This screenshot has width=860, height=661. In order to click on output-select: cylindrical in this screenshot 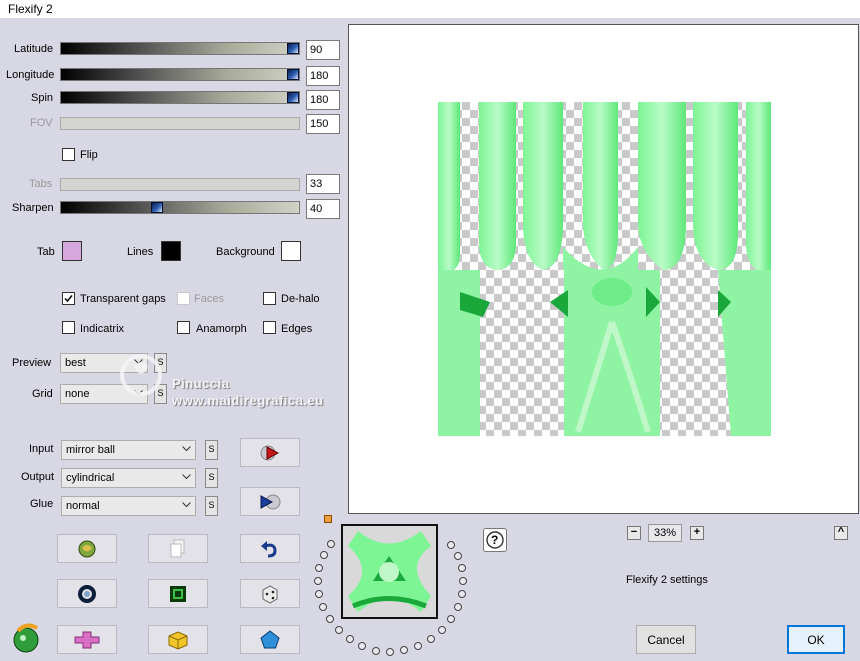, I will do `click(128, 478)`.